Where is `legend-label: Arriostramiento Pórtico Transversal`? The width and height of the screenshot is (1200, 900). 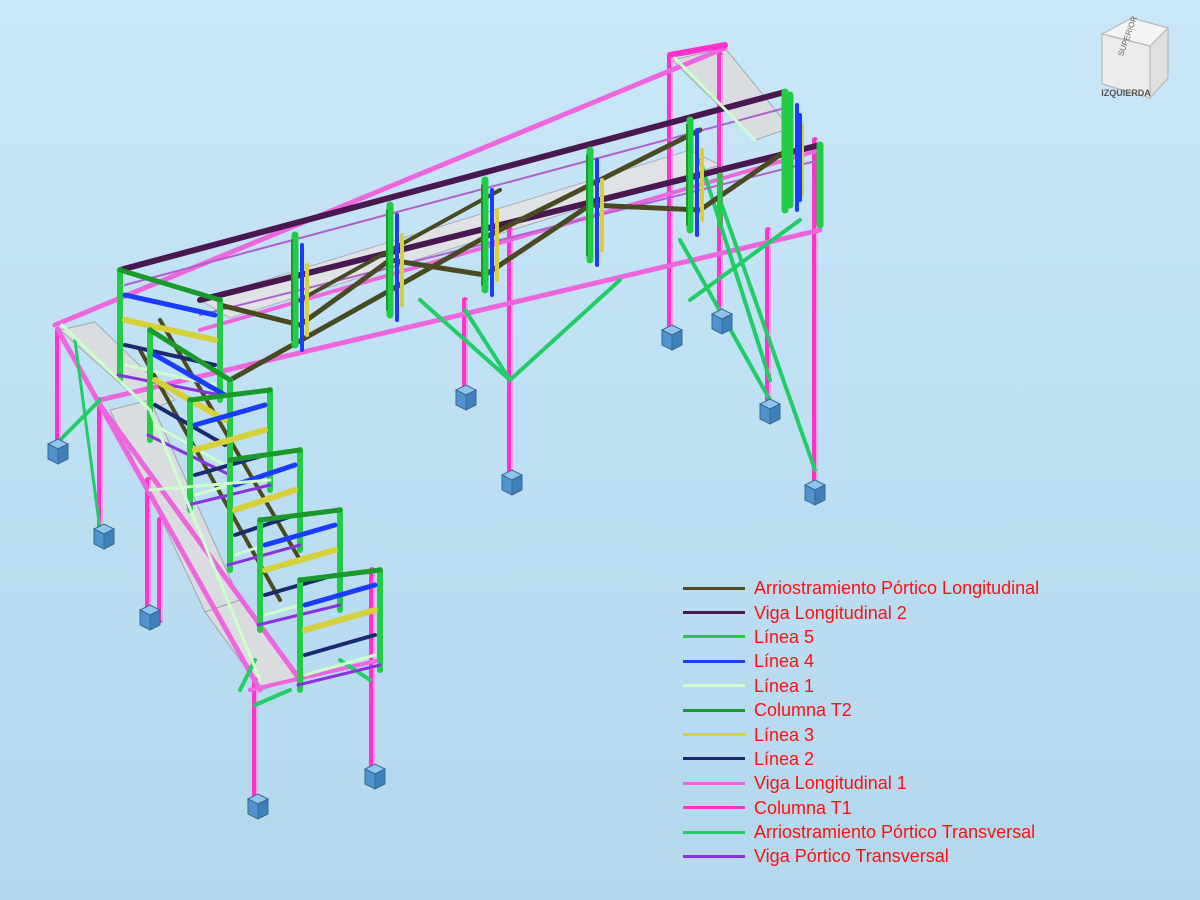 legend-label: Arriostramiento Pórtico Transversal is located at coordinates (895, 832).